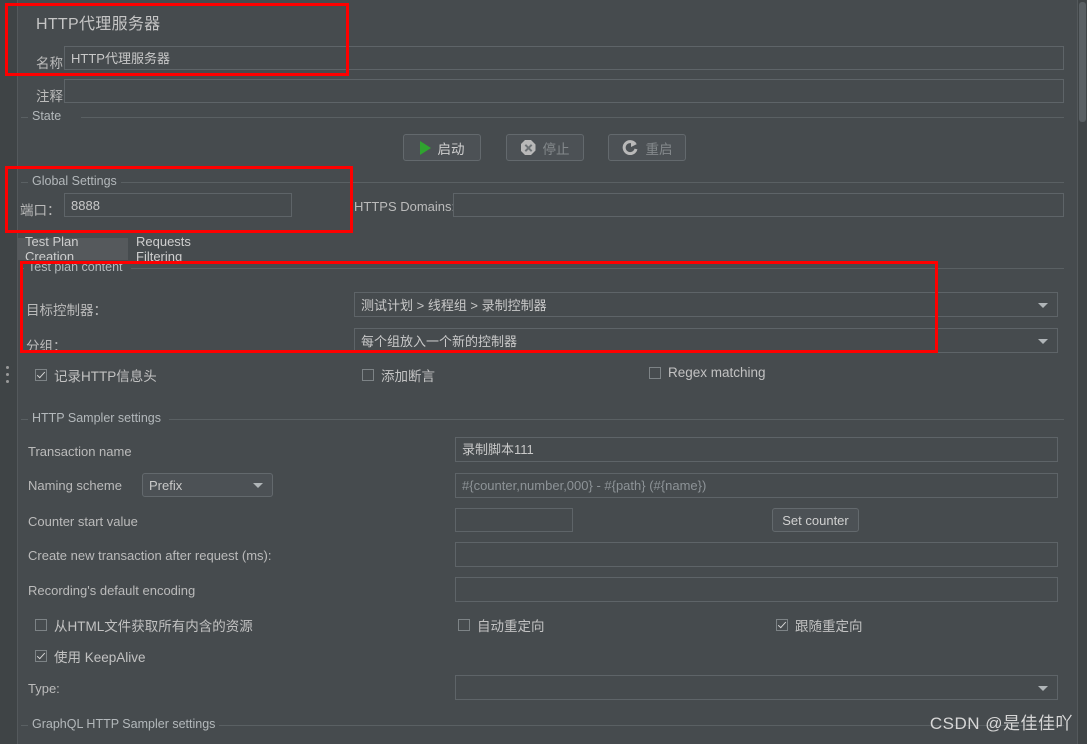  Describe the element at coordinates (178, 205) in the screenshot. I see `port-input: 8888` at that location.